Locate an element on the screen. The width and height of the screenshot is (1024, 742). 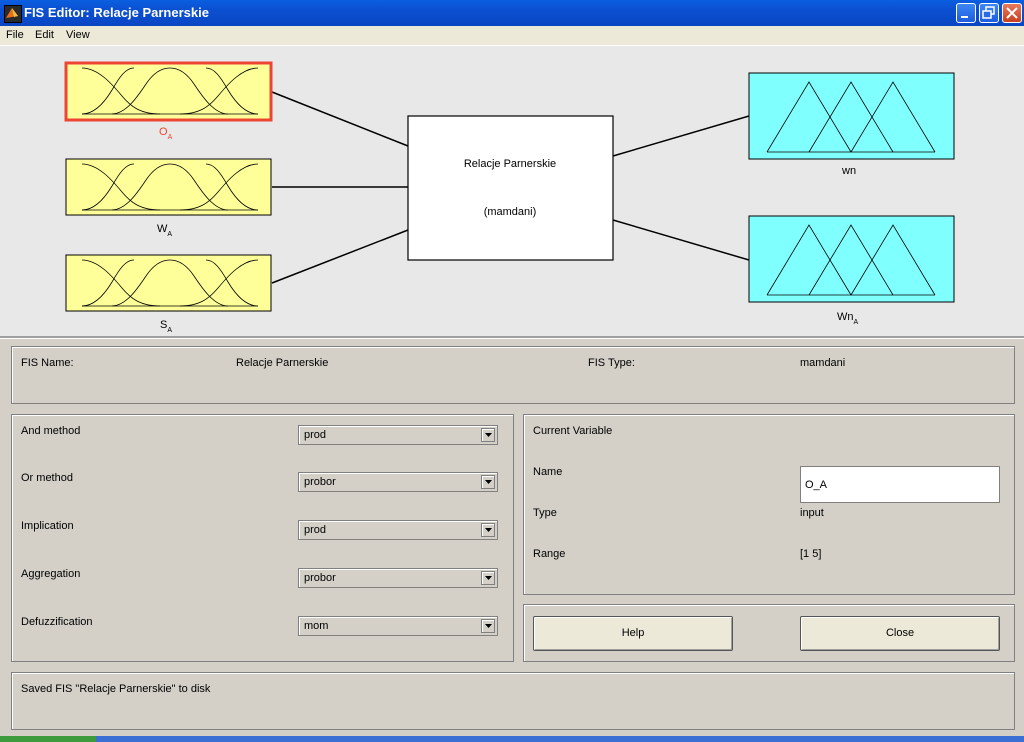
variable-type-value: input is located at coordinates (812, 513).